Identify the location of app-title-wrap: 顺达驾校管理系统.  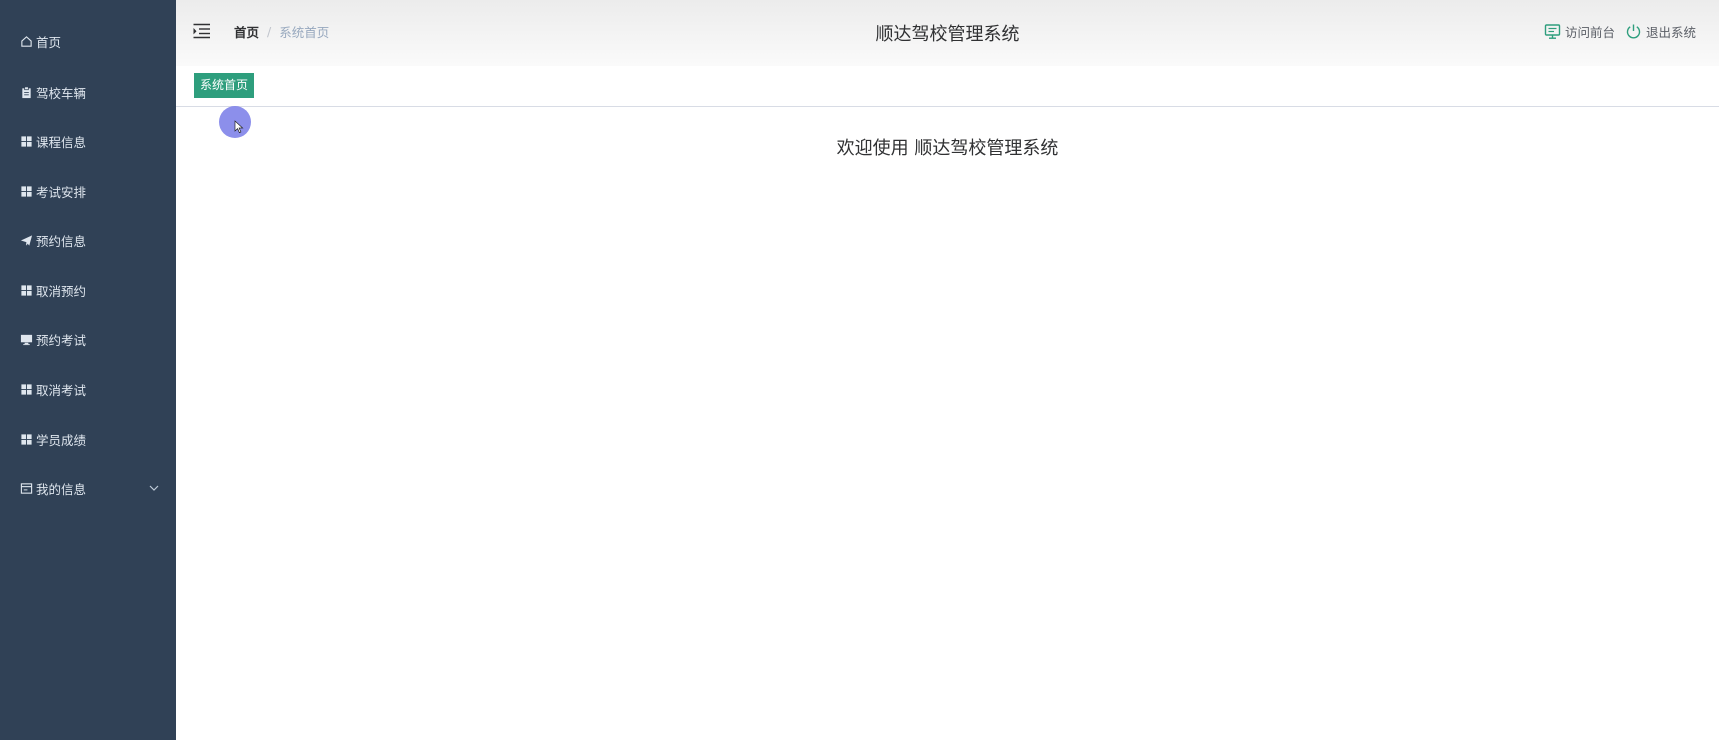
(947, 33).